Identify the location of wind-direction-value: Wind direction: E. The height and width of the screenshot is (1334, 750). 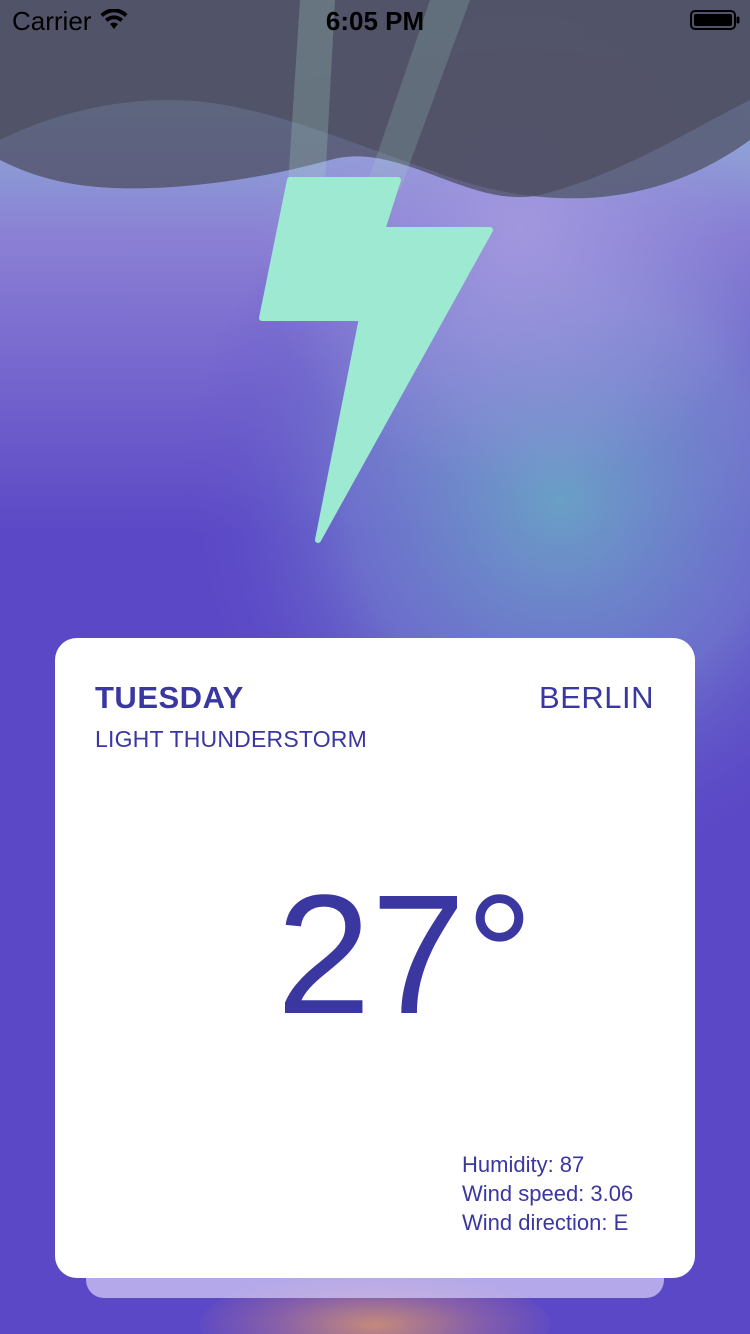
(545, 1222).